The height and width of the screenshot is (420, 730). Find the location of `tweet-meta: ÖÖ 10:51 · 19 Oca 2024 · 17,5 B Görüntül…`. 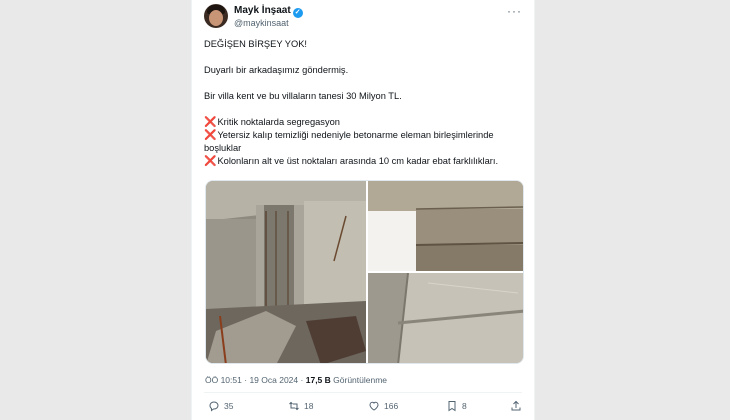

tweet-meta: ÖÖ 10:51 · 19 Oca 2024 · 17,5 B Görüntül… is located at coordinates (296, 380).